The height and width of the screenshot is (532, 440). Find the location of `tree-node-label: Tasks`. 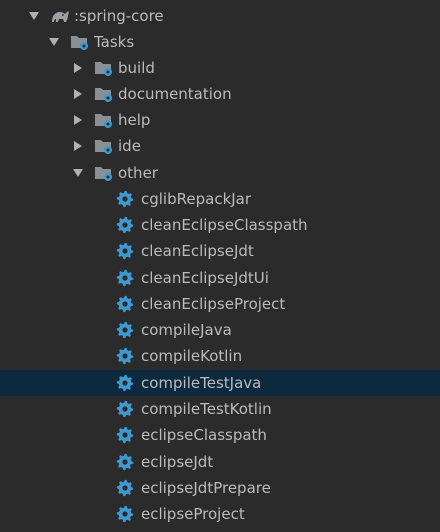

tree-node-label: Tasks is located at coordinates (114, 42).